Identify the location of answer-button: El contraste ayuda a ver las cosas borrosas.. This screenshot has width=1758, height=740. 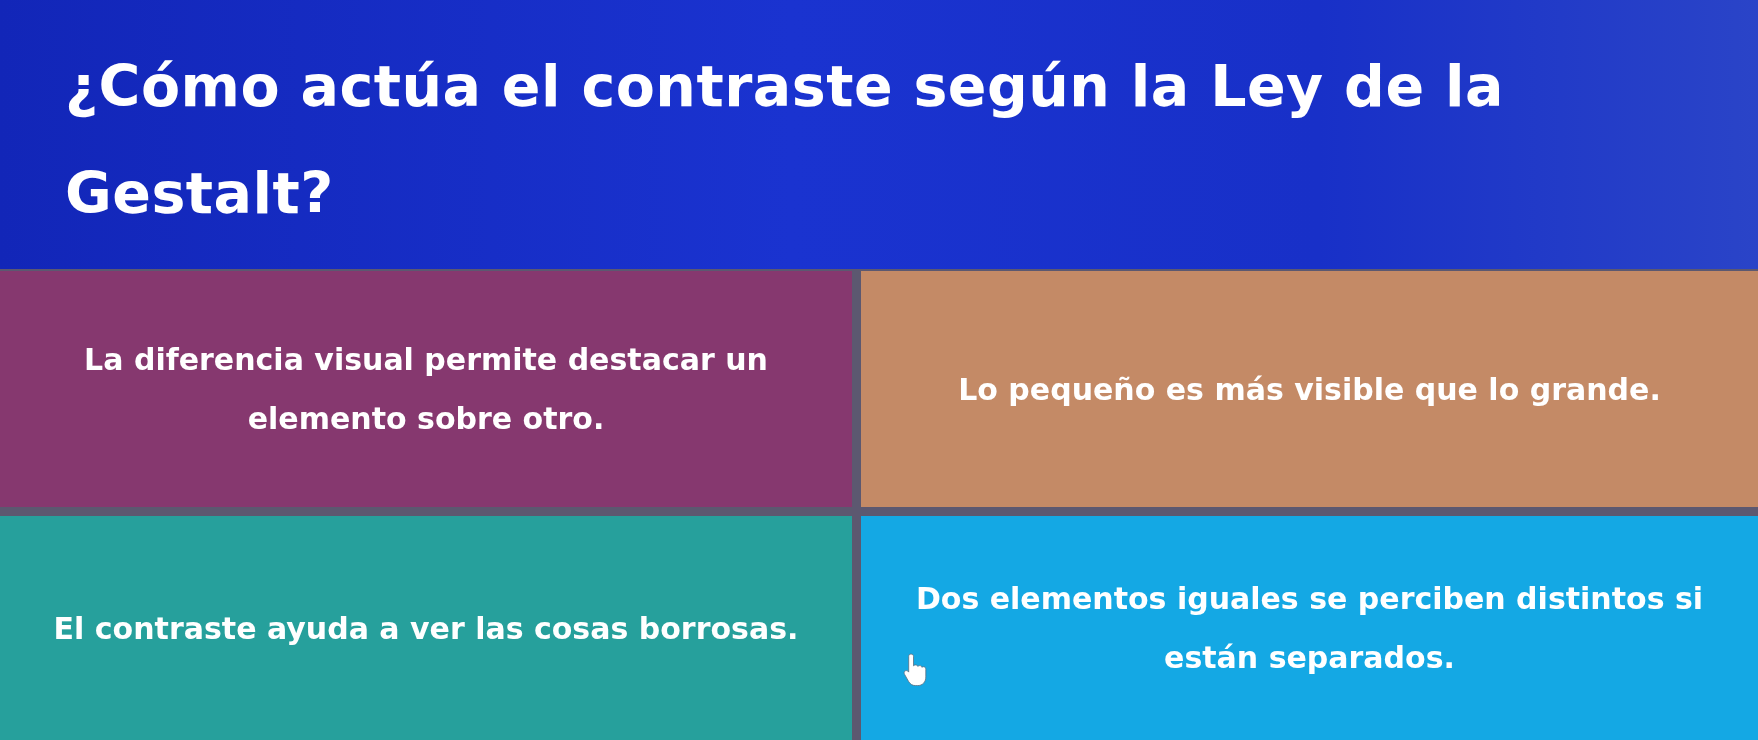
(426, 628).